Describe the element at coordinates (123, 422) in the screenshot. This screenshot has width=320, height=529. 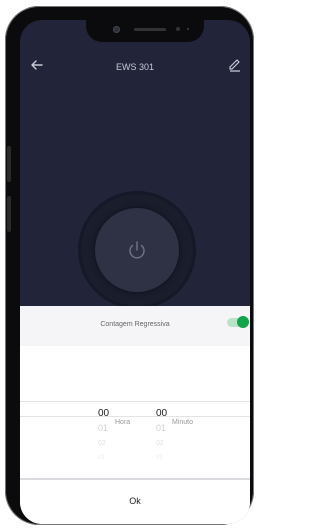
I see `hour-unit-label: Hora` at that location.